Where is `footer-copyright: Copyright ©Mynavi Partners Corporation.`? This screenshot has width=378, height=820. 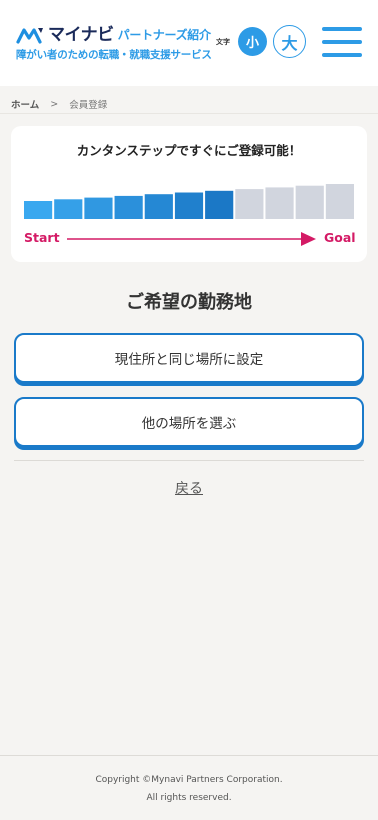
footer-copyright: Copyright ©Mynavi Partners Corporation. is located at coordinates (189, 780).